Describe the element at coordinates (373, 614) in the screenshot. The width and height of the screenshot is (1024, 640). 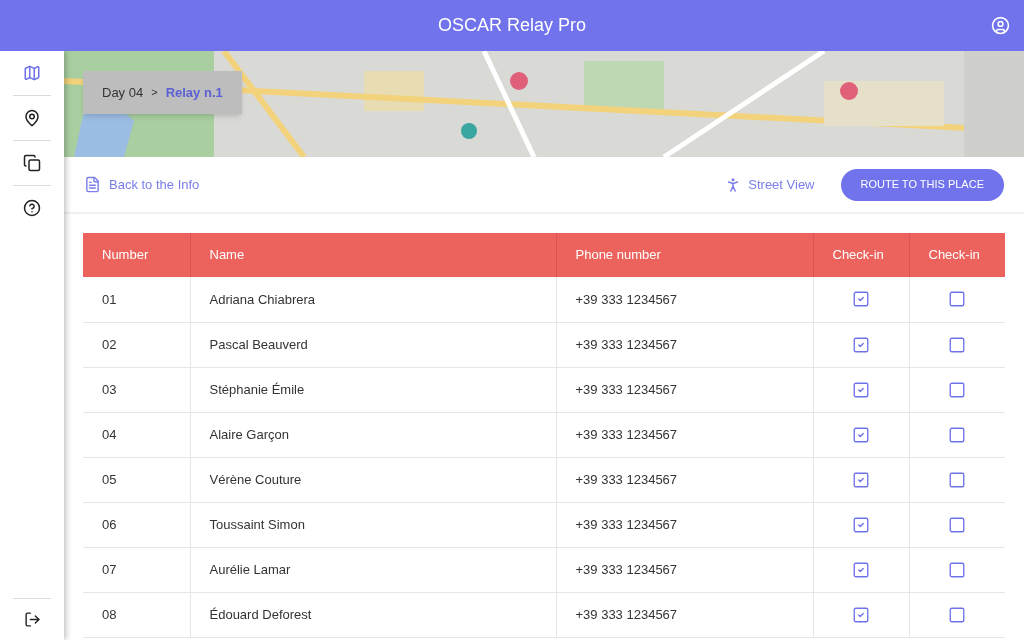
I see `table-cell: Édouard Deforest` at that location.